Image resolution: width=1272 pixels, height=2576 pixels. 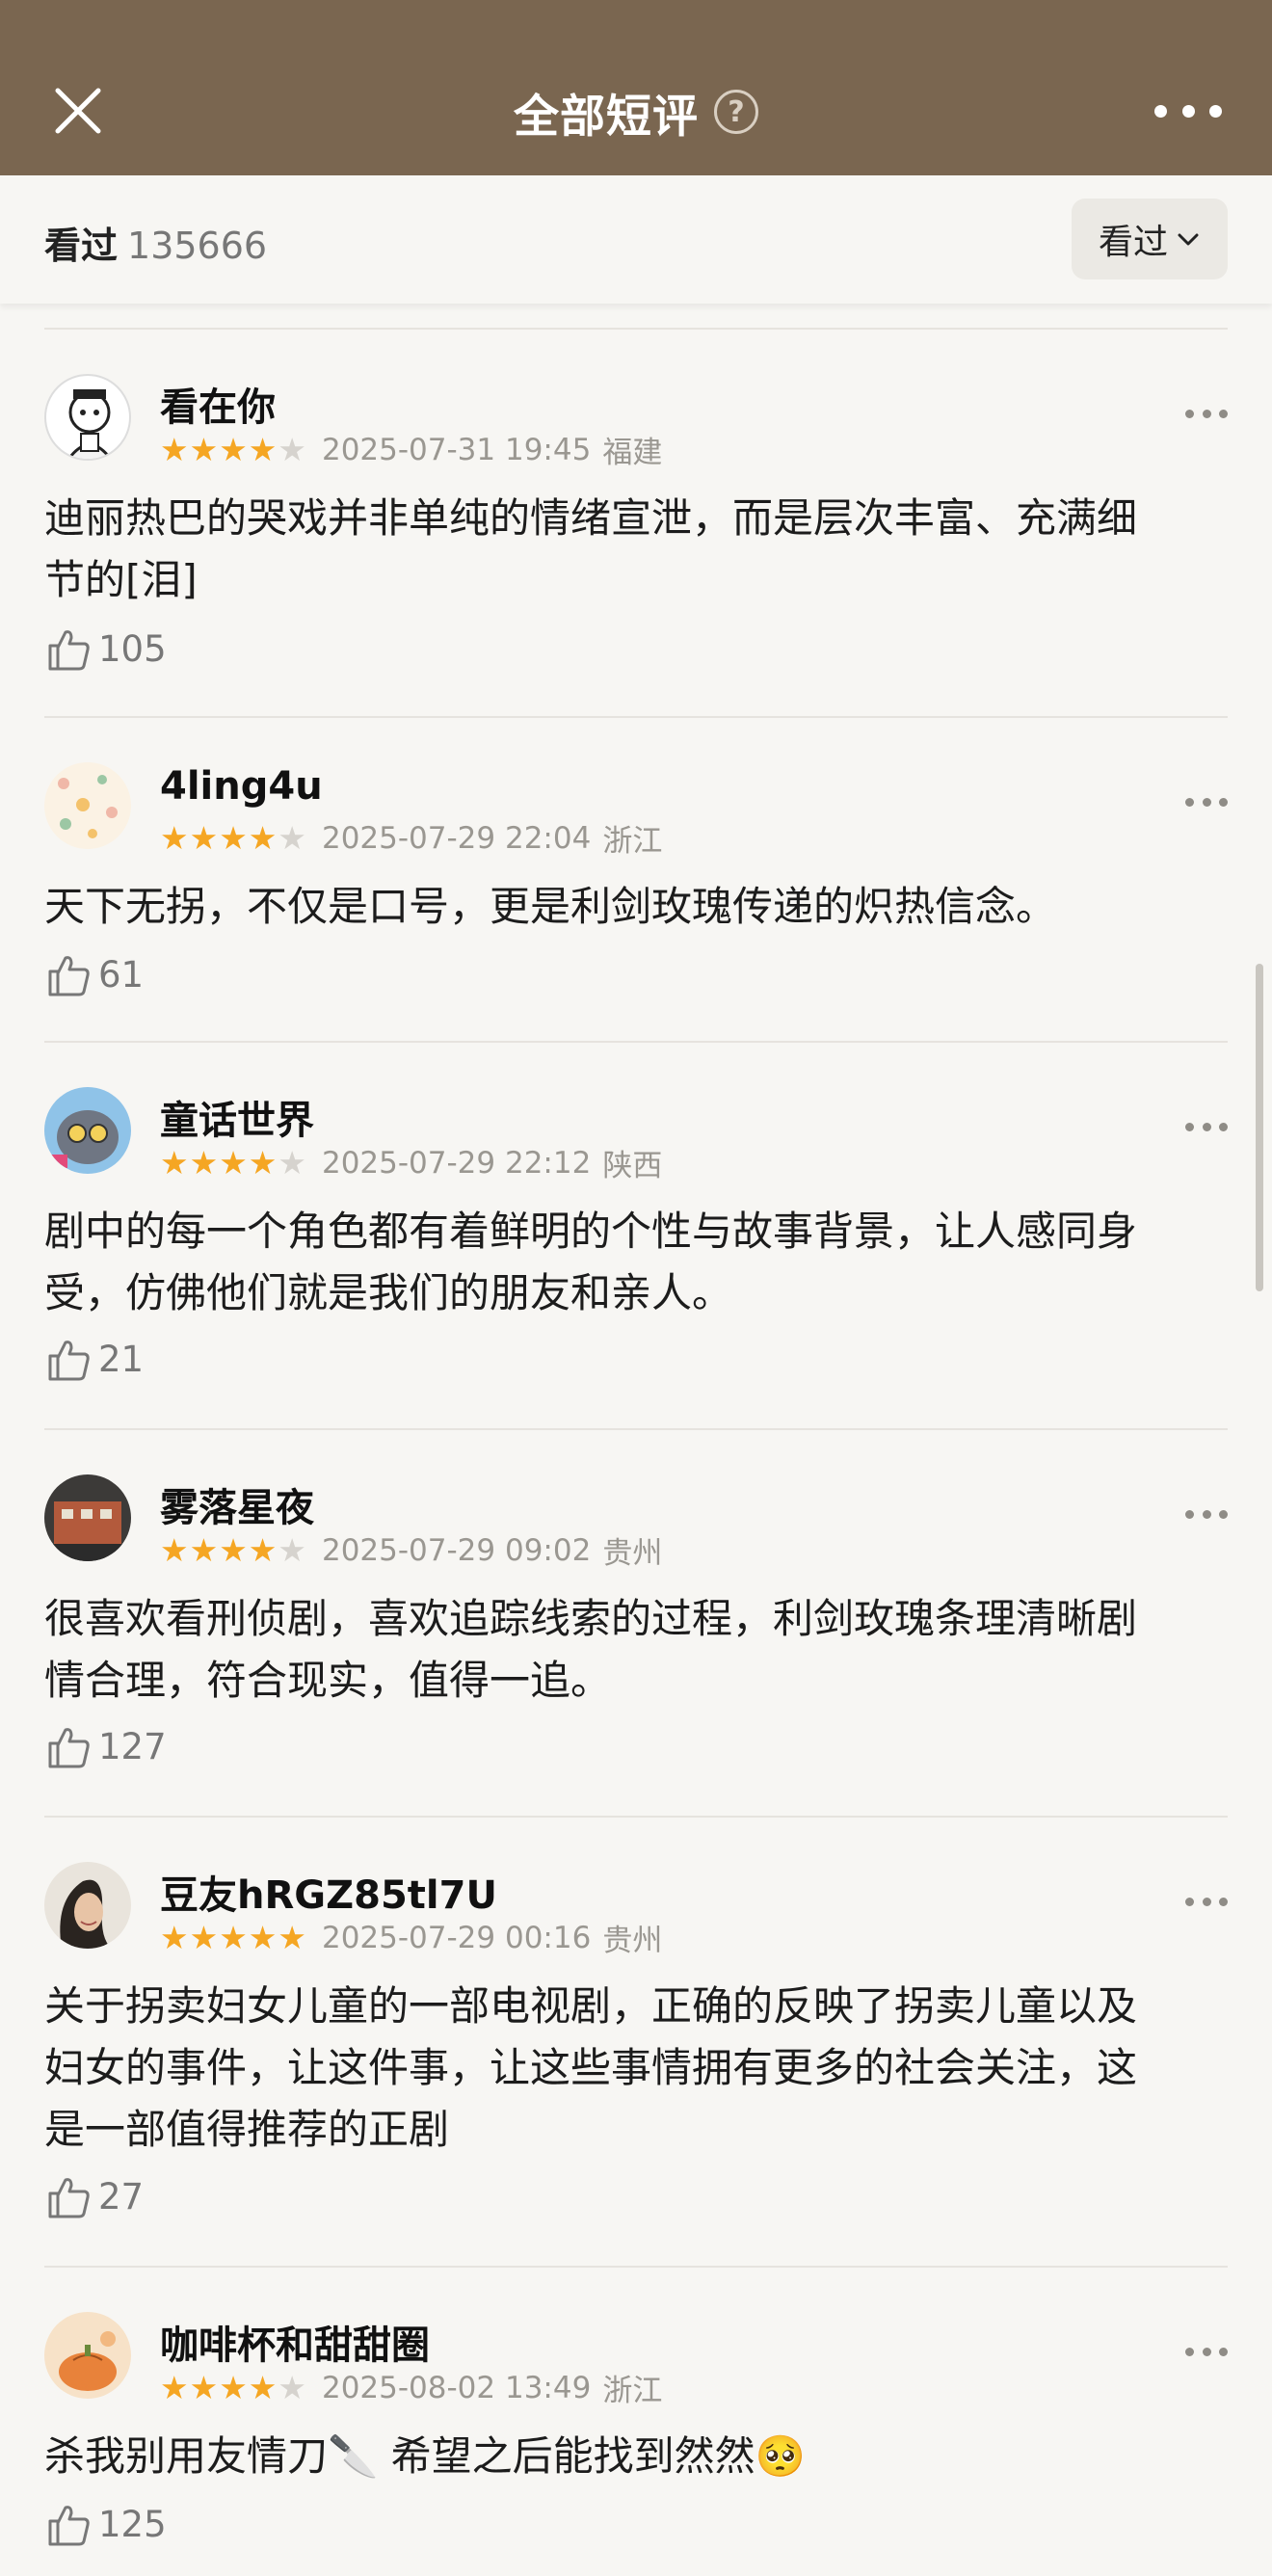 What do you see at coordinates (237, 1504) in the screenshot?
I see `reviewer-name: 雾落星夜` at bounding box center [237, 1504].